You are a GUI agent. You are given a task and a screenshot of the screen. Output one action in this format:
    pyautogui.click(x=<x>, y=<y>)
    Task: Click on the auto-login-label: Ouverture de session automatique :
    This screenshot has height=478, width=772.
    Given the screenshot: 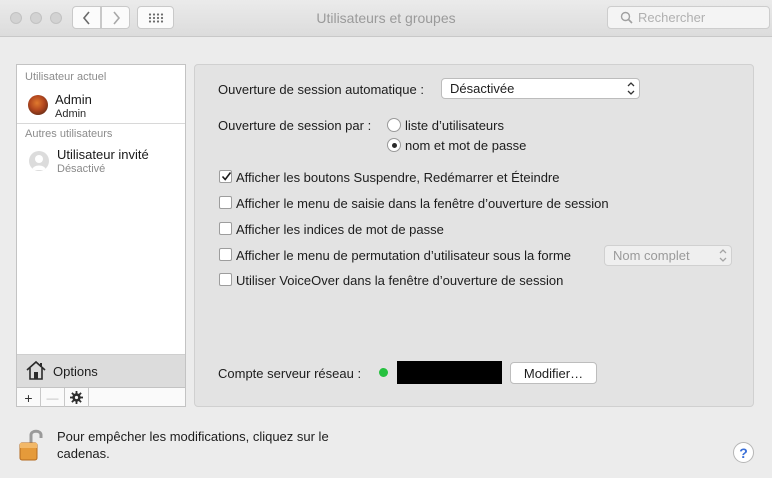 What is the action you would take?
    pyautogui.click(x=321, y=89)
    